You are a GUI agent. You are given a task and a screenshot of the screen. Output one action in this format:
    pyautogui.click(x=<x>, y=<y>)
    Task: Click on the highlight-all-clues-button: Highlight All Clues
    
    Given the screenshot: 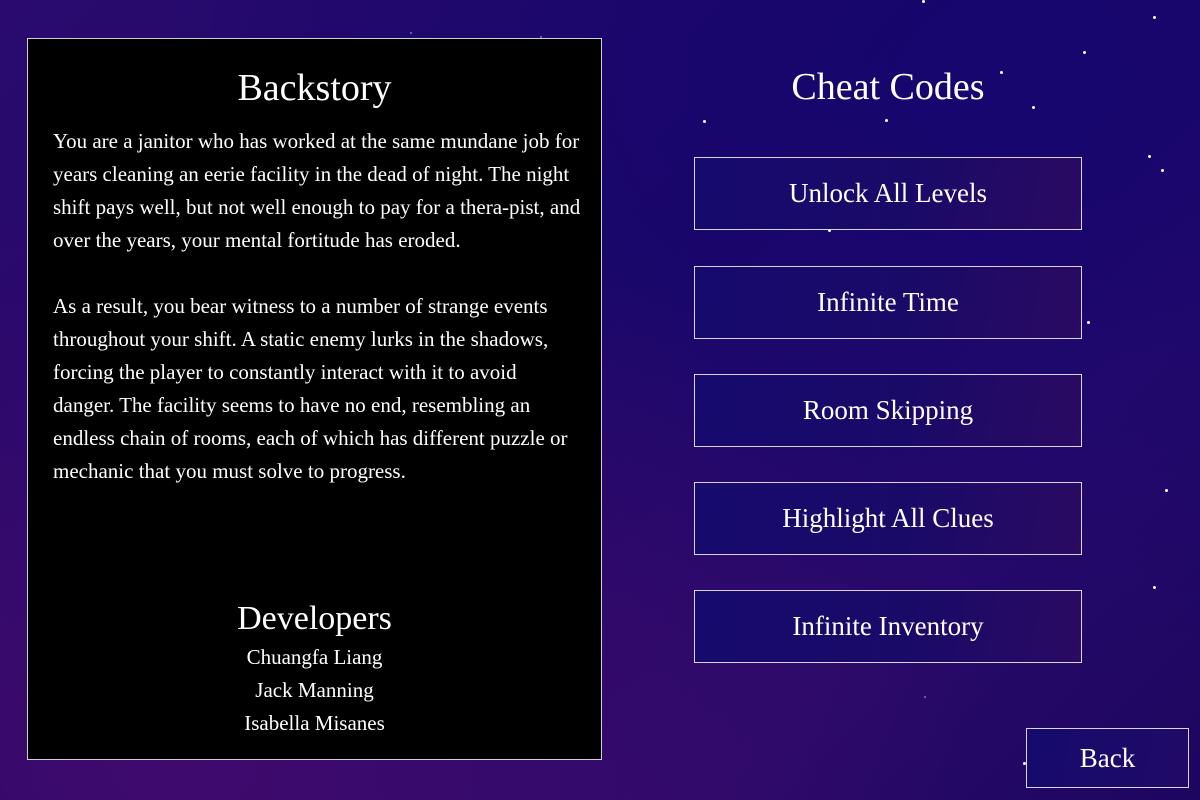 What is the action you would take?
    pyautogui.click(x=888, y=518)
    